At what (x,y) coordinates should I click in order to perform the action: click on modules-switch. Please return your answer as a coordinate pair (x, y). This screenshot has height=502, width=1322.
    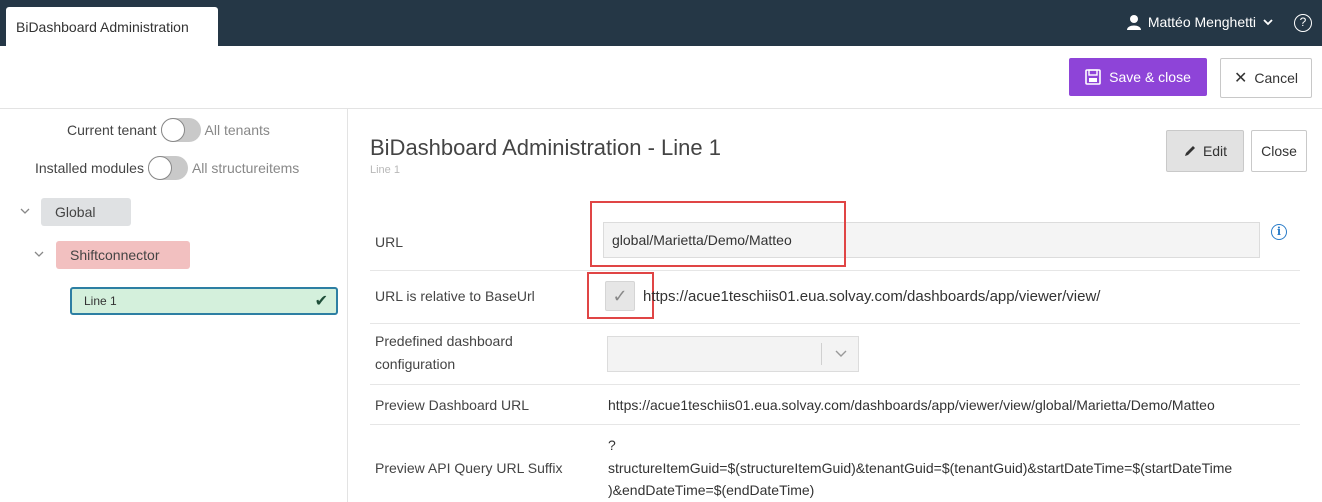
    Looking at the image, I should click on (167, 168).